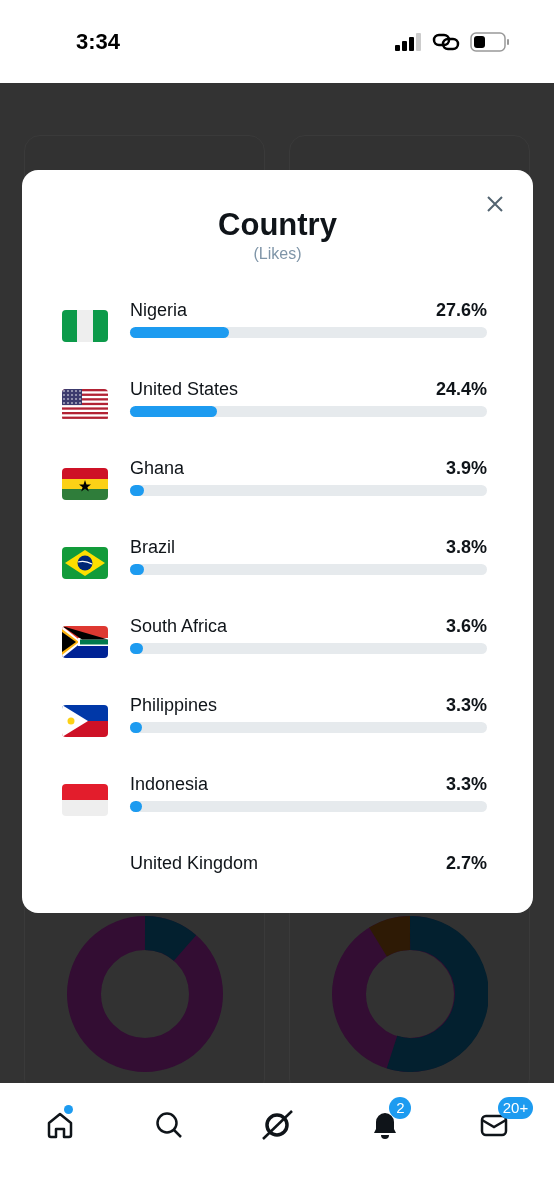 The width and height of the screenshot is (554, 1200). What do you see at coordinates (169, 784) in the screenshot?
I see `country-name: Indonesia` at bounding box center [169, 784].